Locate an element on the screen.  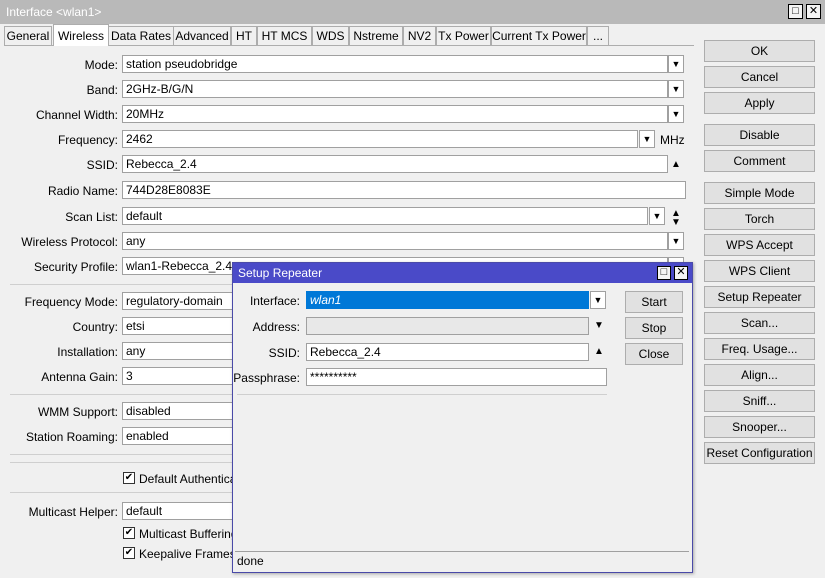
dialog-ssid-label: SSID: is located at coordinates (284, 353).